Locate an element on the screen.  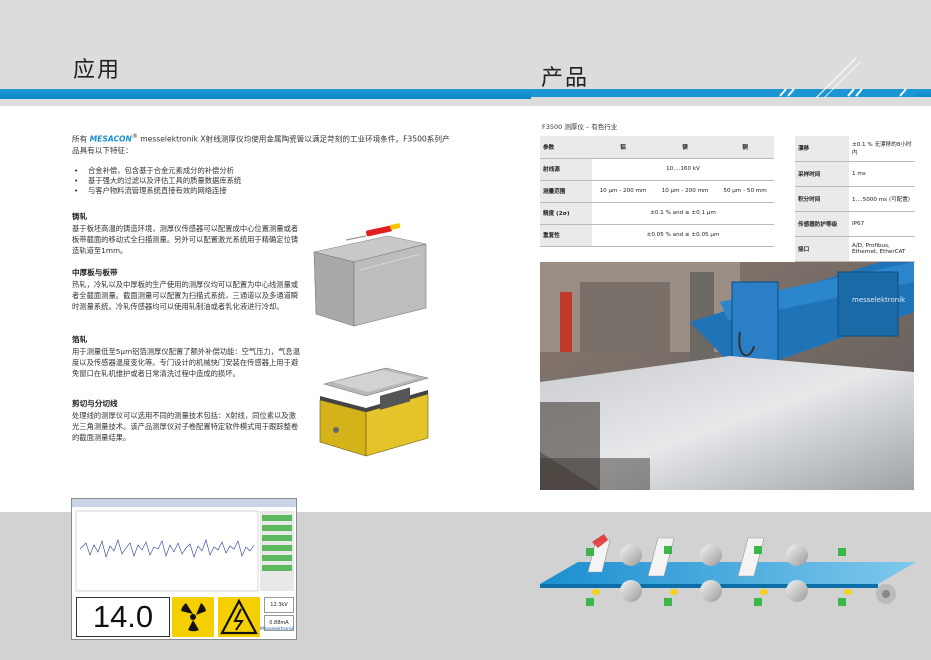
section-heading: 中厚板与板带 is located at coordinates (95, 272).